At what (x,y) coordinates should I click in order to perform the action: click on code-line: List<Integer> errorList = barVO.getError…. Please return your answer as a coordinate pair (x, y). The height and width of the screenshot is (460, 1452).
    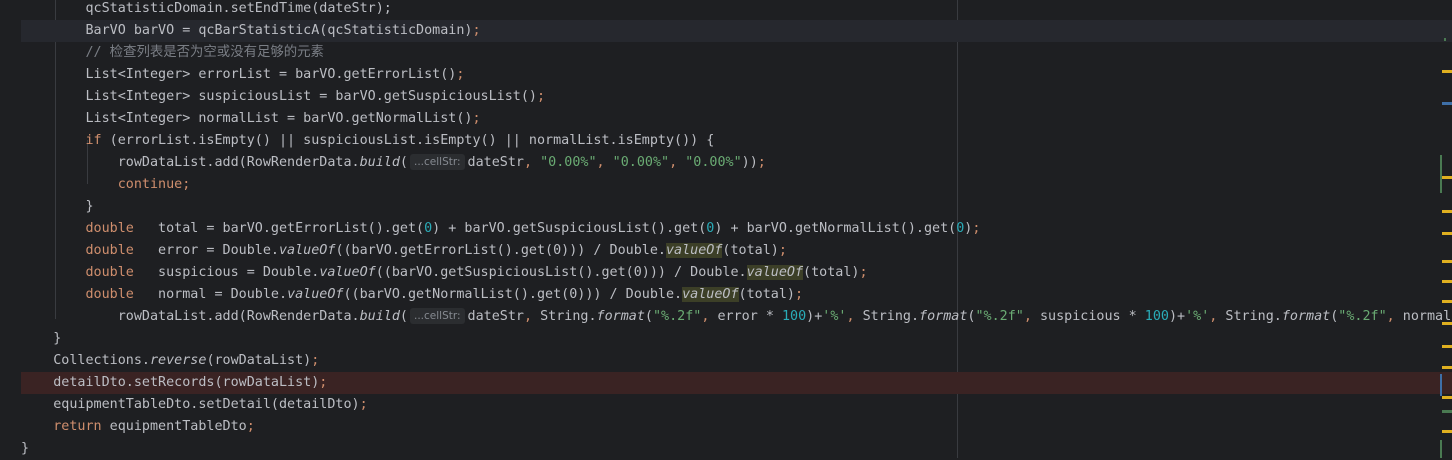
    Looking at the image, I should click on (736, 75).